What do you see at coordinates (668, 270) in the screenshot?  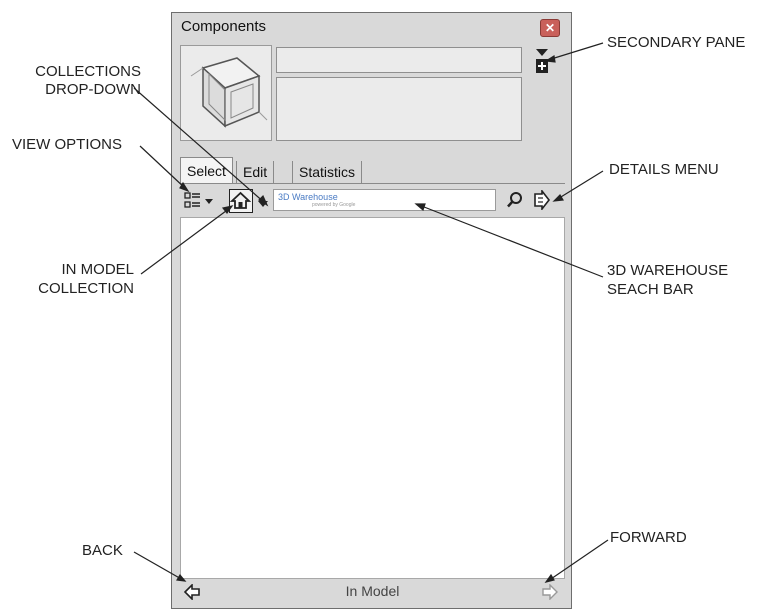 I see `callout-warehouse-line1: 3D WAREHOUSE` at bounding box center [668, 270].